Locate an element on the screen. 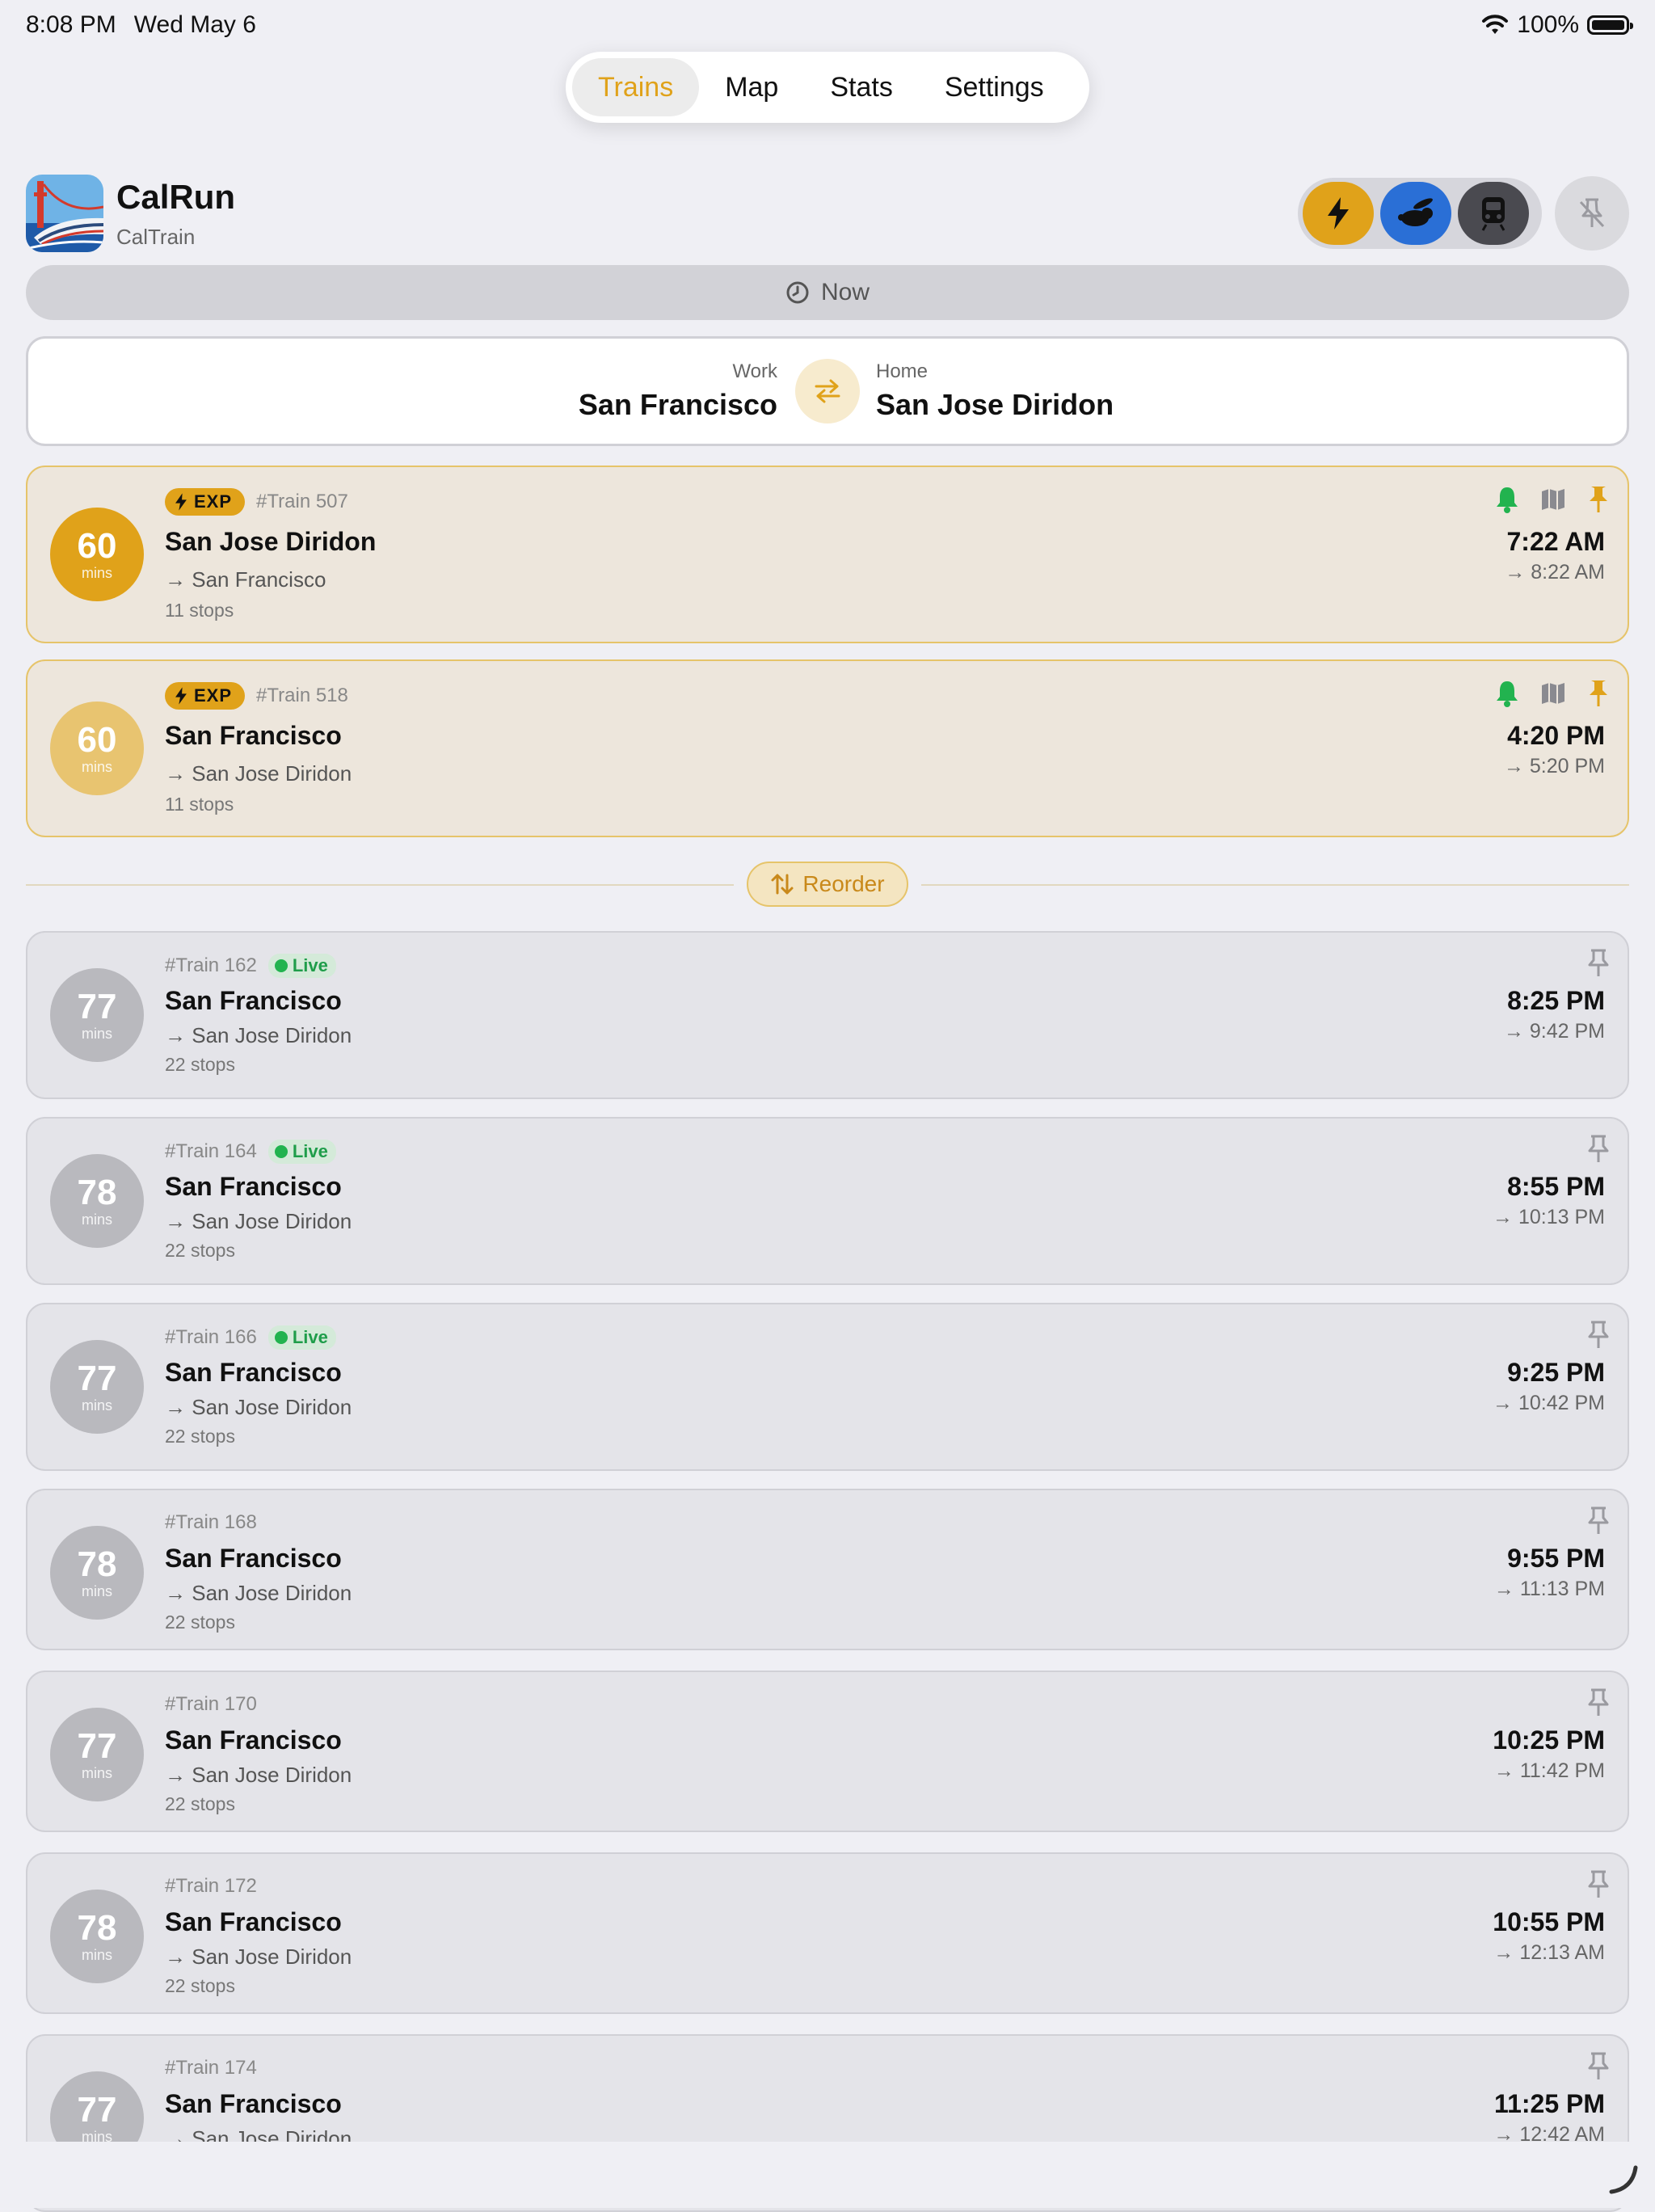  departure-time: 10:25 PM is located at coordinates (1549, 1740).